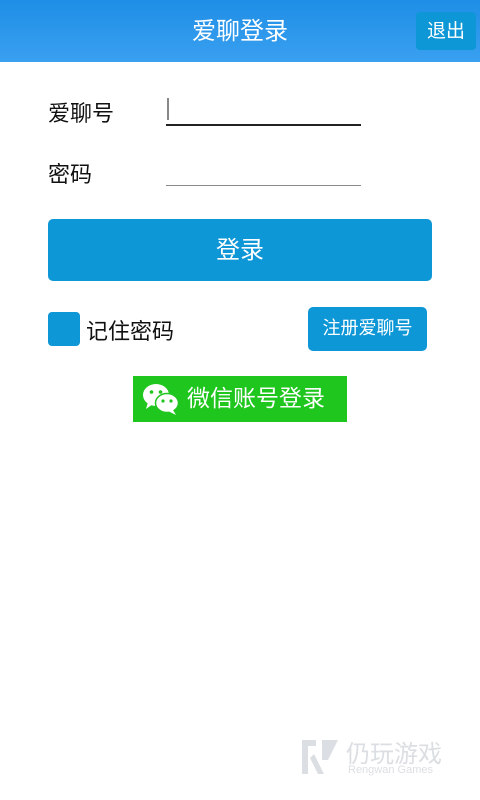  Describe the element at coordinates (263, 185) in the screenshot. I see `password-input-underline` at that location.